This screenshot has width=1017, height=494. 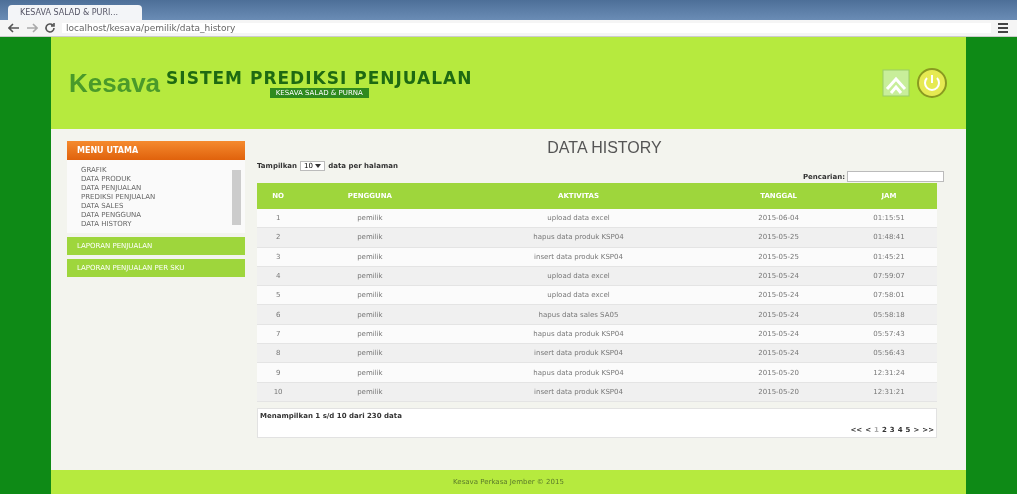 What do you see at coordinates (526, 28) in the screenshot?
I see `address-field: localhost/kesava/pemilik/data_history` at bounding box center [526, 28].